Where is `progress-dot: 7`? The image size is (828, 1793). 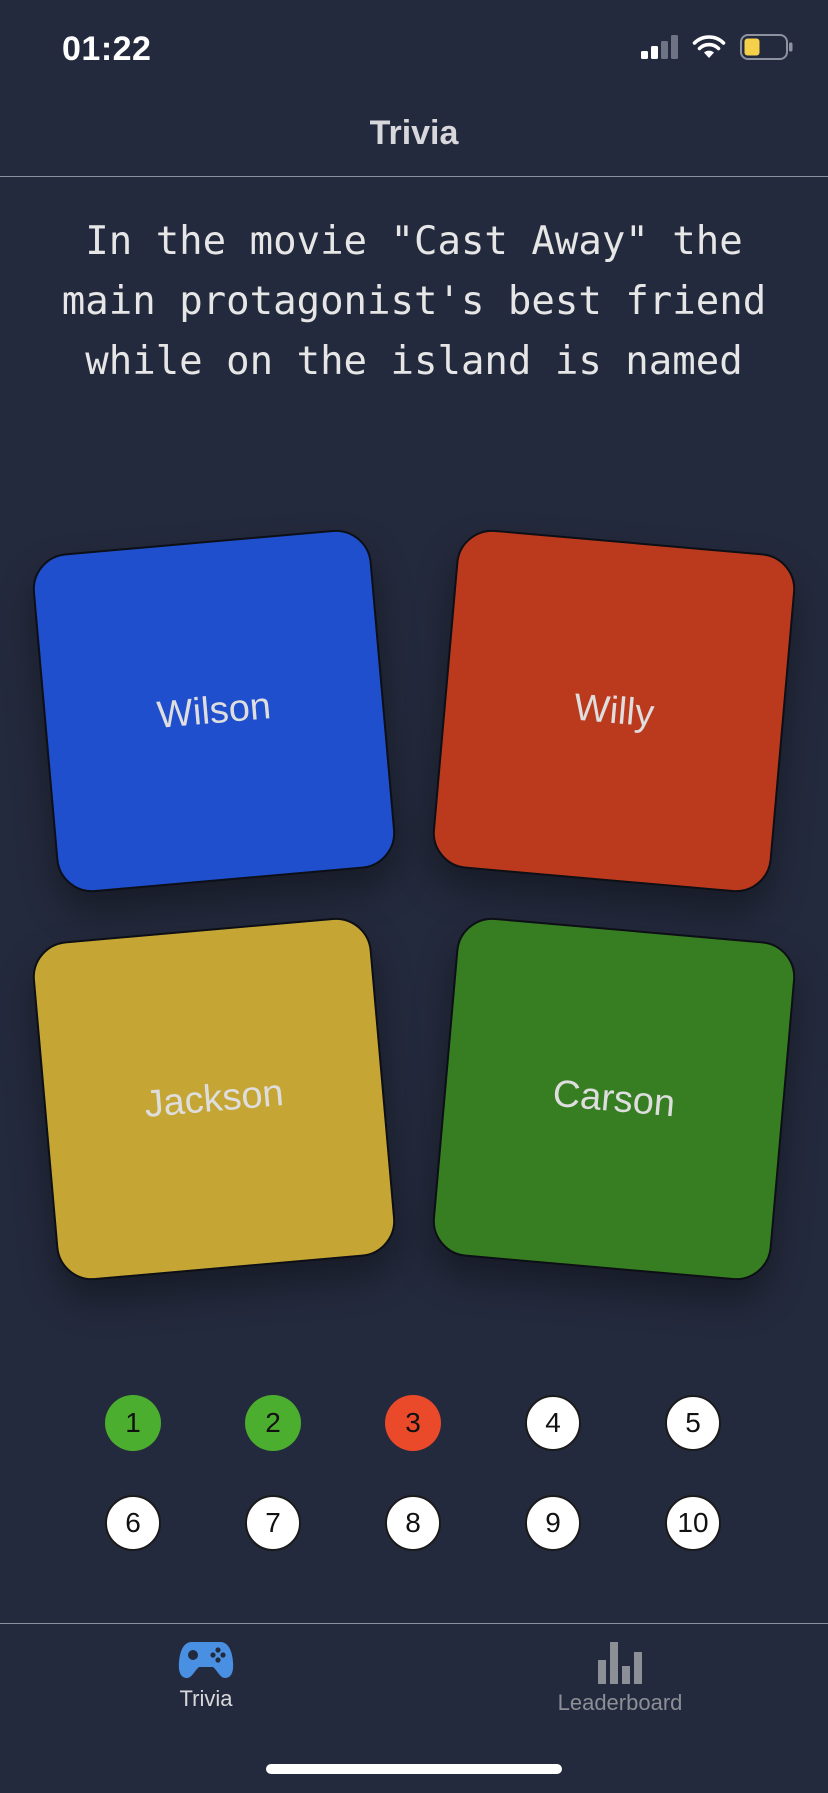
progress-dot: 7 is located at coordinates (273, 1523).